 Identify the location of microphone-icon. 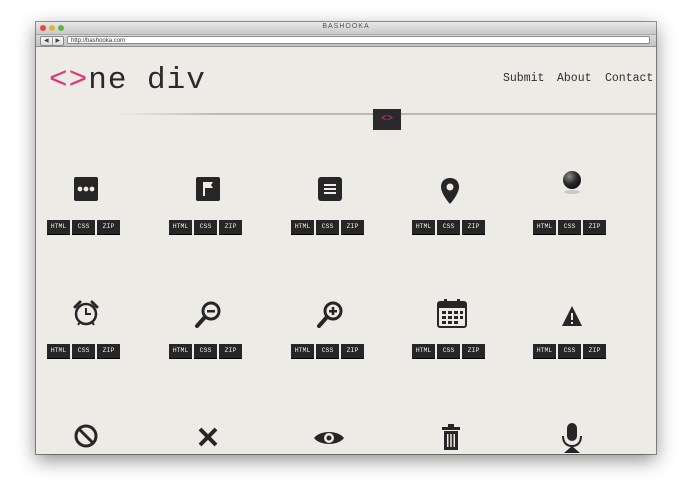
(572, 438).